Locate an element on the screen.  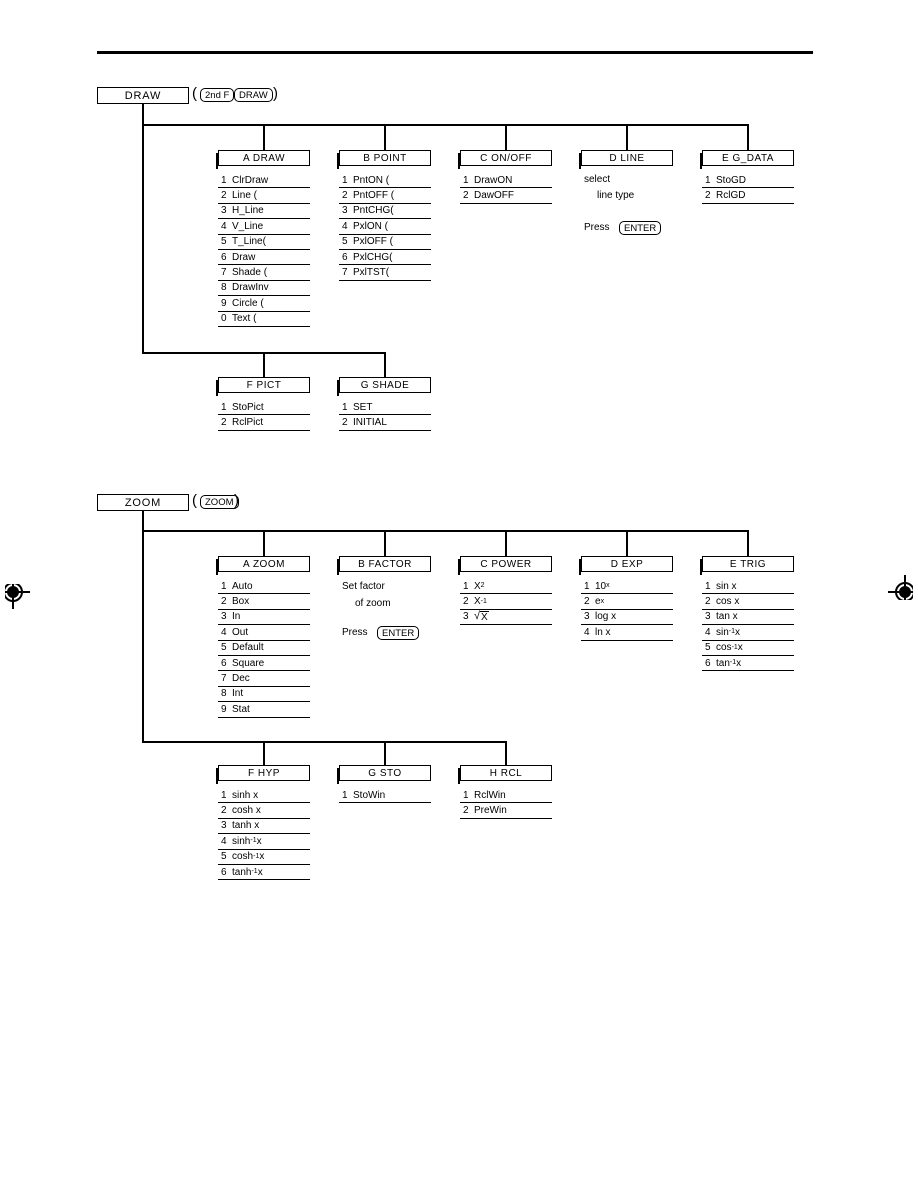
menu-item: 4 PxlON ( is located at coordinates (385, 227).